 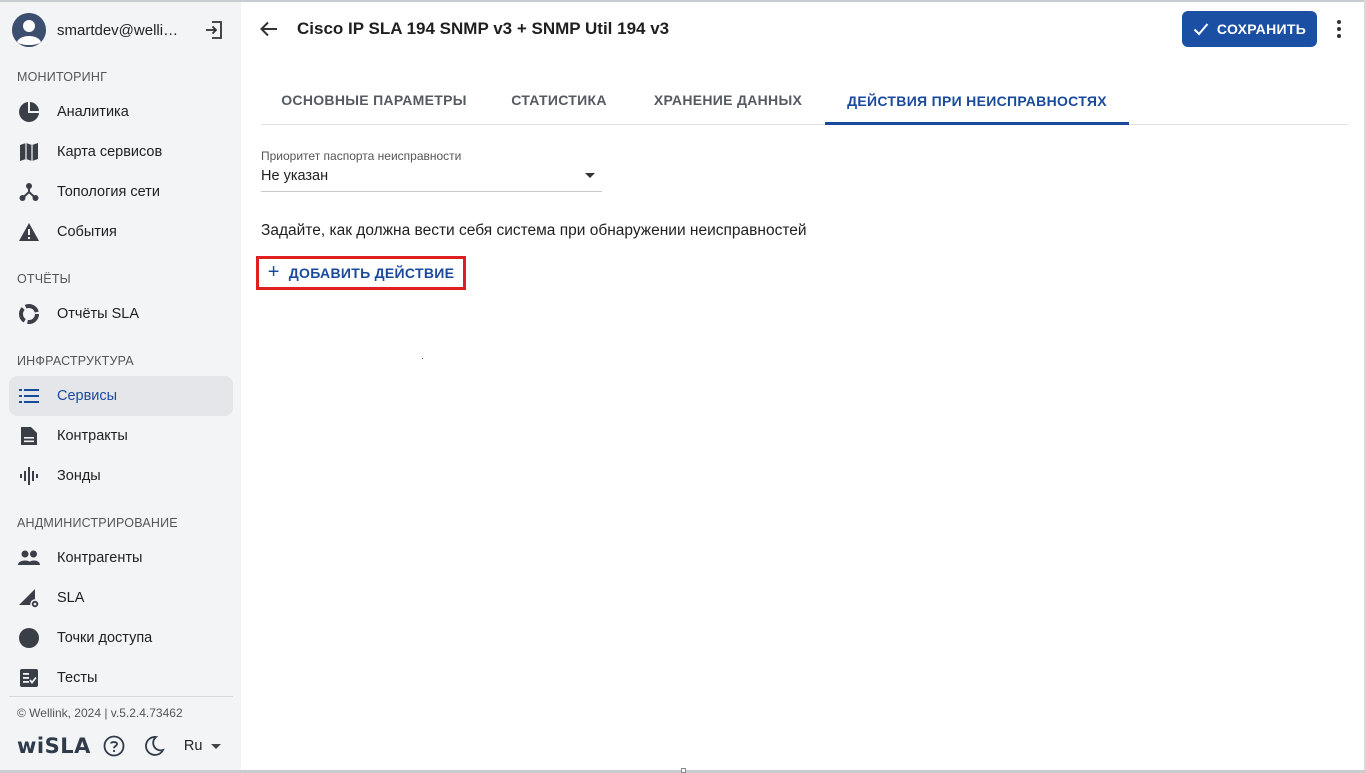 I want to click on tab-data-storage: ХРАНЕНИЕ ДАННЫХ, so click(x=728, y=100).